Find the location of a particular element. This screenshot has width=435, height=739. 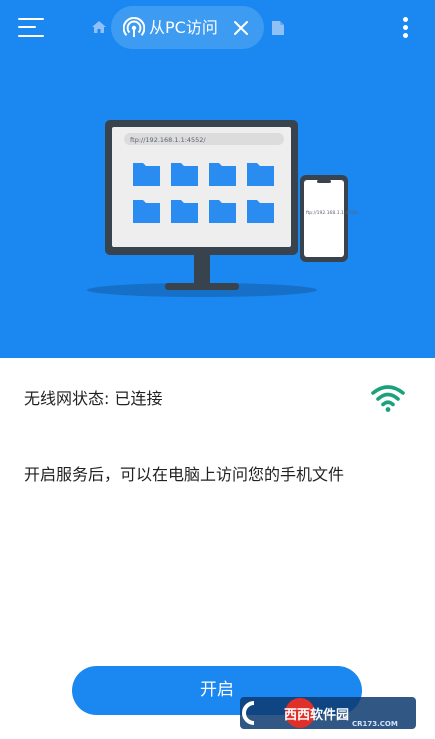

hint-text: 开启服务后，可以在电脑上访问您的手机文件 is located at coordinates (184, 474).